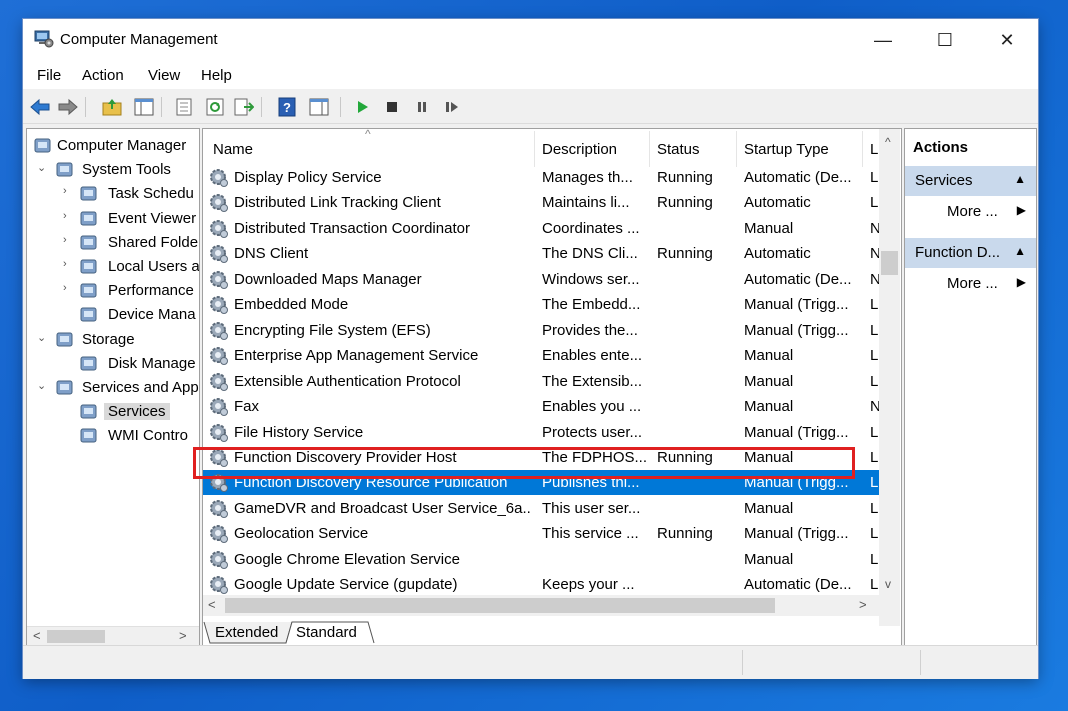  What do you see at coordinates (889, 263) in the screenshot?
I see `list-vertical-thumb` at bounding box center [889, 263].